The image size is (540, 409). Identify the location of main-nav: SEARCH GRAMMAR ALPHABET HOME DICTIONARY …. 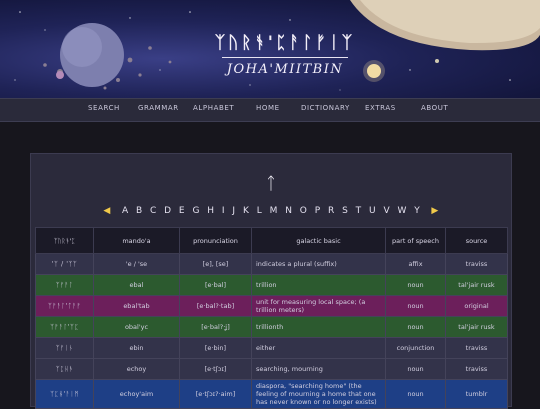
(270, 110).